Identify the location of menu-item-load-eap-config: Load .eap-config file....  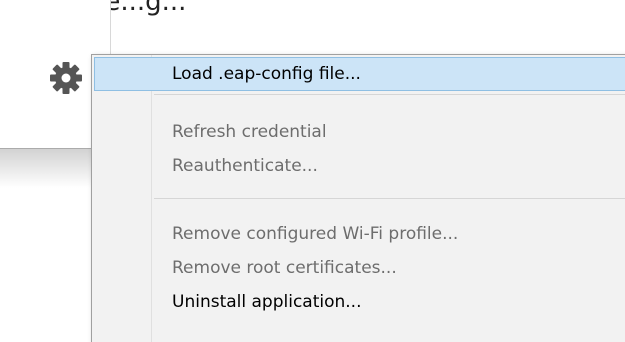
(359, 74).